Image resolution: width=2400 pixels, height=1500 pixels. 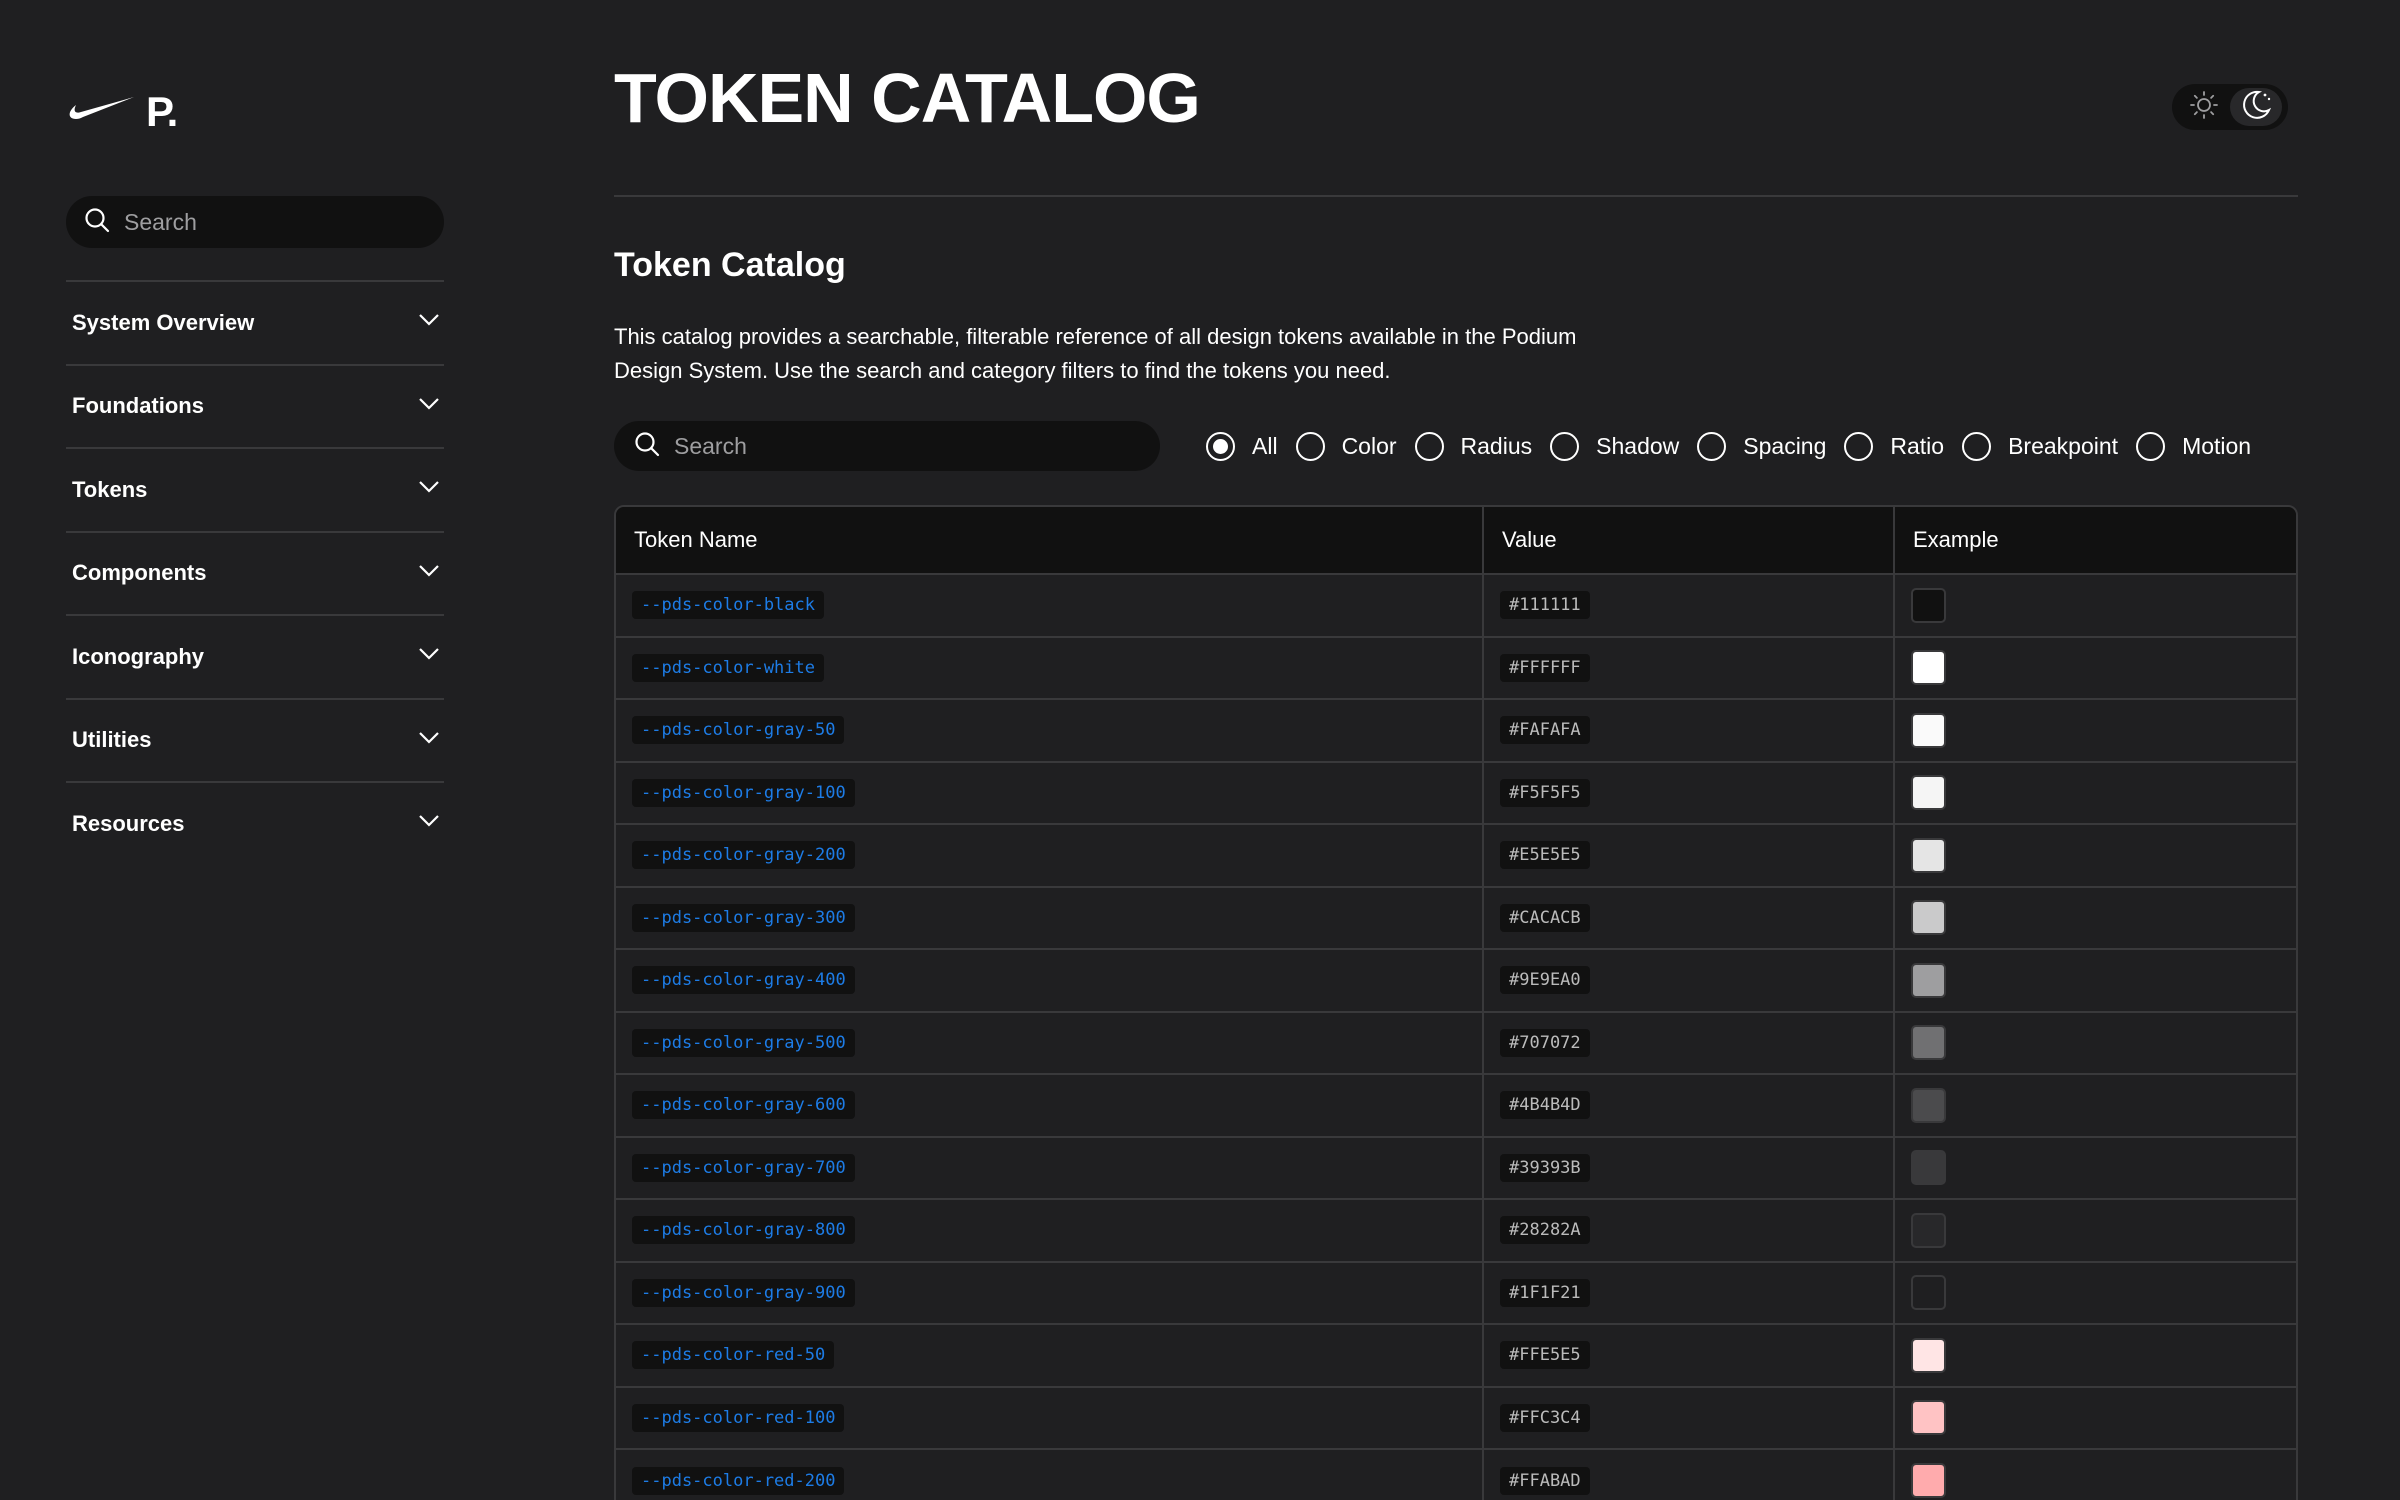 What do you see at coordinates (255, 322) in the screenshot?
I see `sidebar-item-system-overview: System Overview` at bounding box center [255, 322].